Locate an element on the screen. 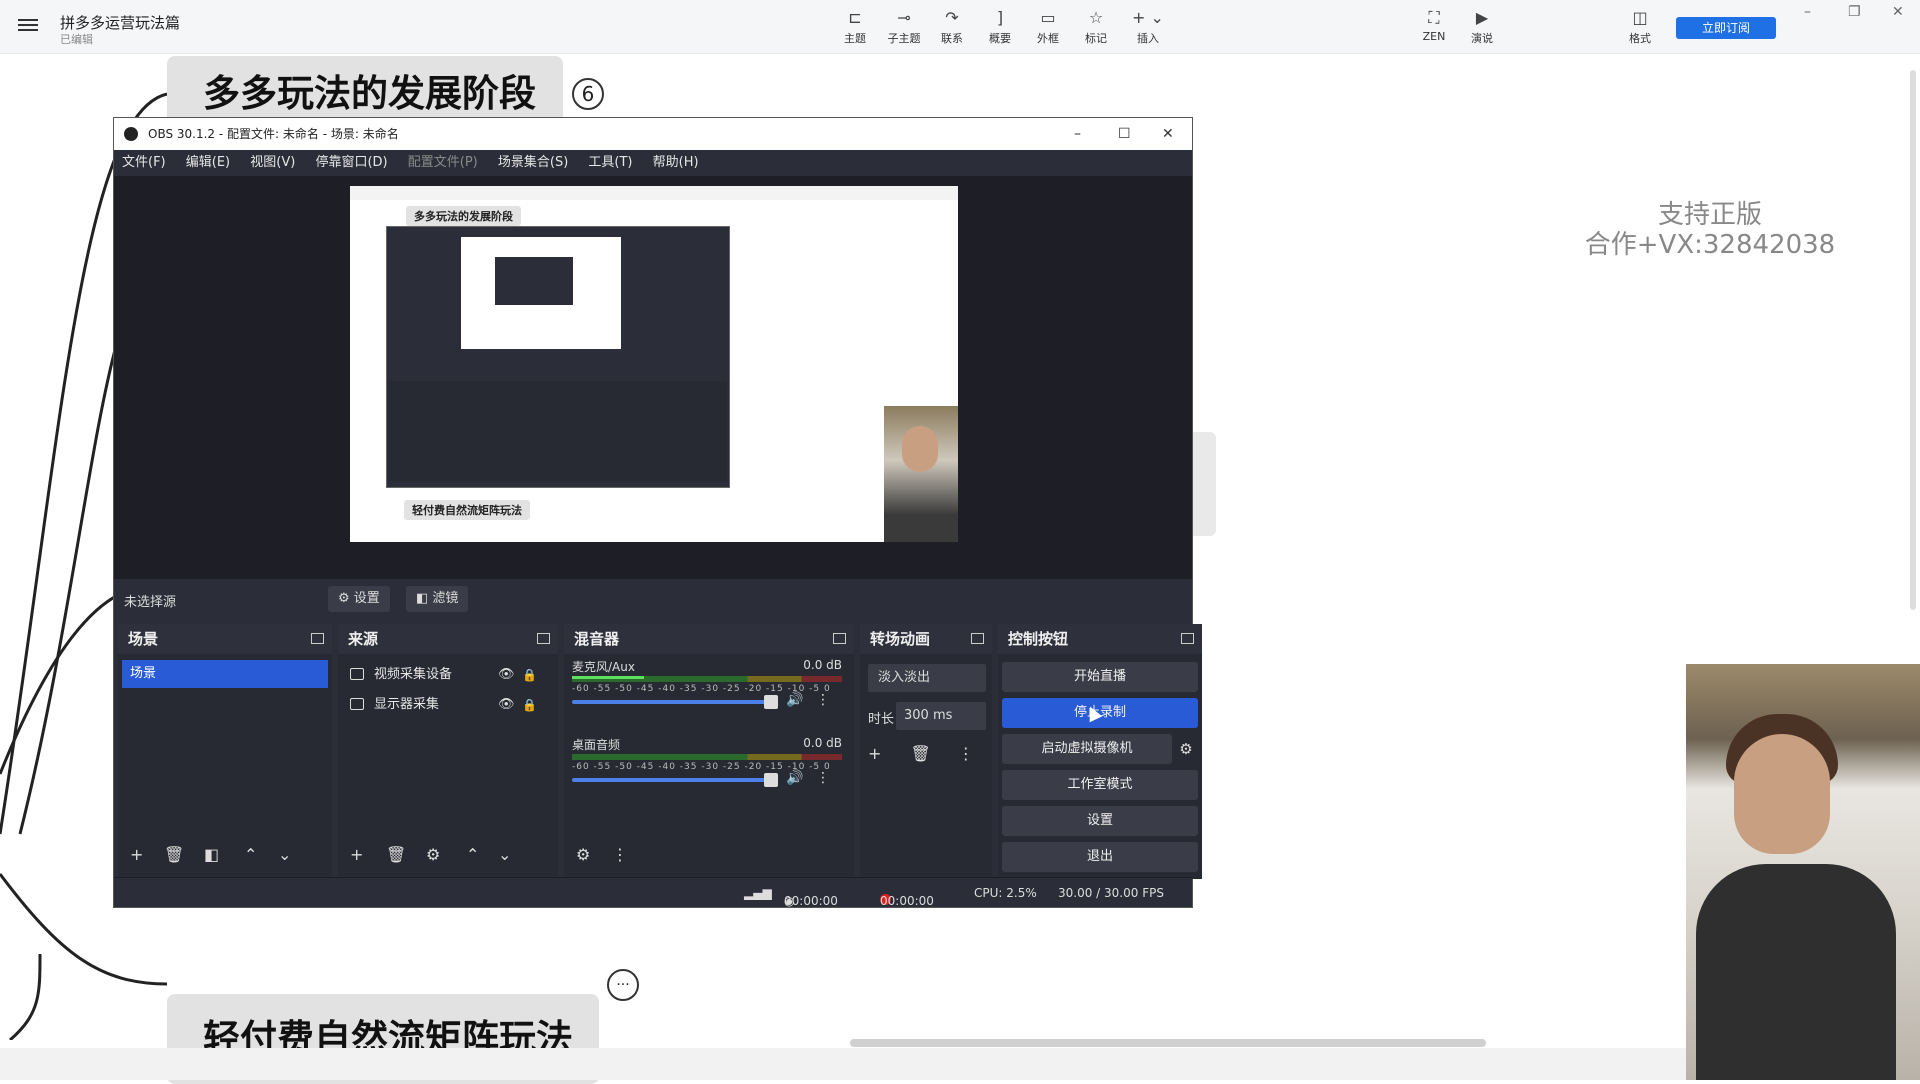 Image resolution: width=1920 pixels, height=1084 pixels. transition-select: 淡入淡出 is located at coordinates (927, 678).